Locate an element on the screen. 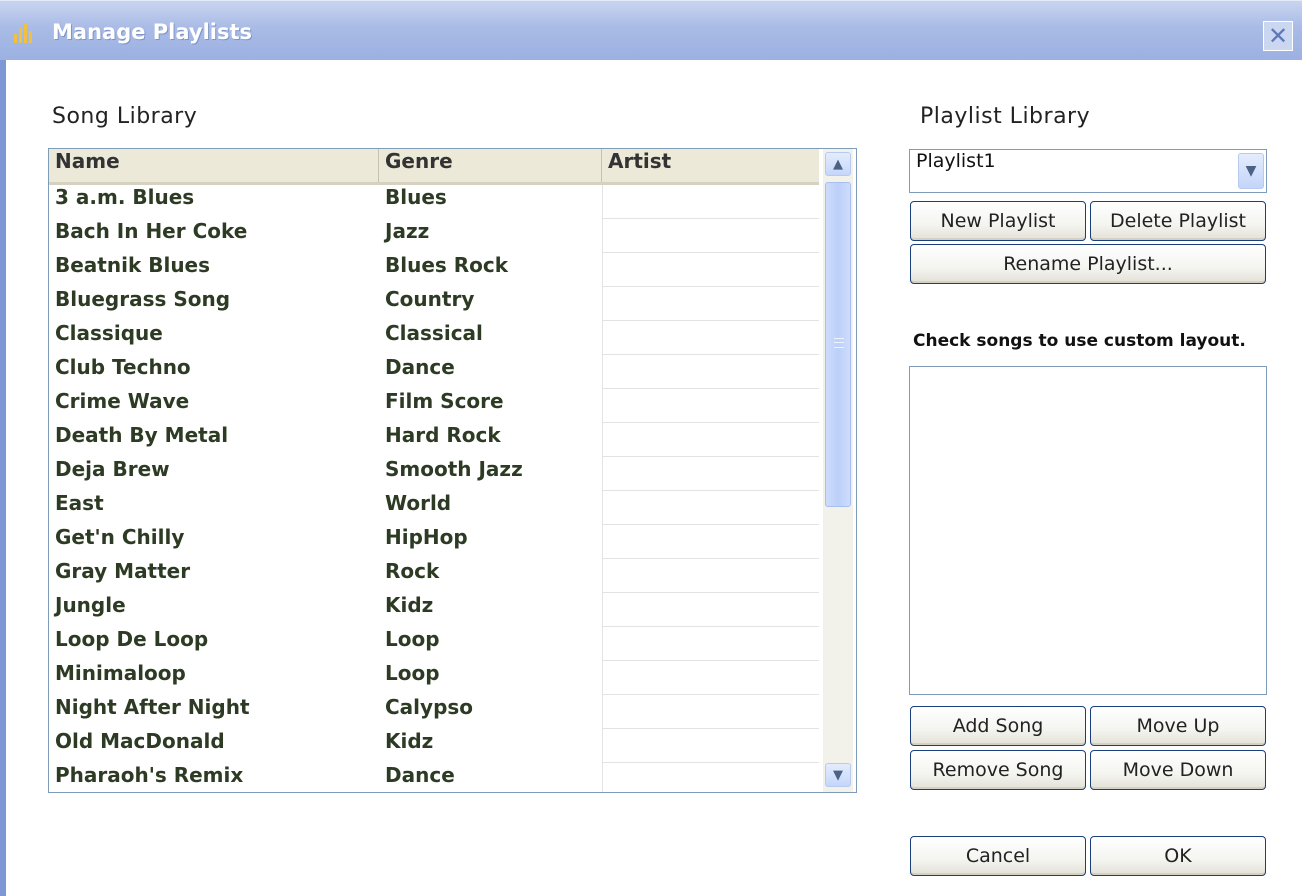 This screenshot has height=896, width=1302. table-header: Name Genre Artist is located at coordinates (434, 167).